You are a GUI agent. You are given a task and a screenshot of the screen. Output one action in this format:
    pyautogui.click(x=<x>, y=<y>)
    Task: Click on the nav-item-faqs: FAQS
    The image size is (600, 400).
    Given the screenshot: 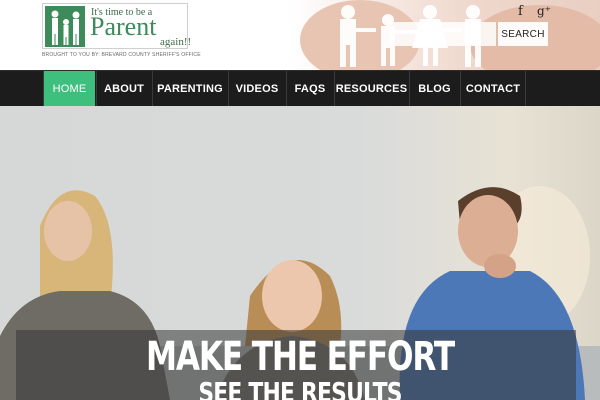 What is the action you would take?
    pyautogui.click(x=309, y=89)
    